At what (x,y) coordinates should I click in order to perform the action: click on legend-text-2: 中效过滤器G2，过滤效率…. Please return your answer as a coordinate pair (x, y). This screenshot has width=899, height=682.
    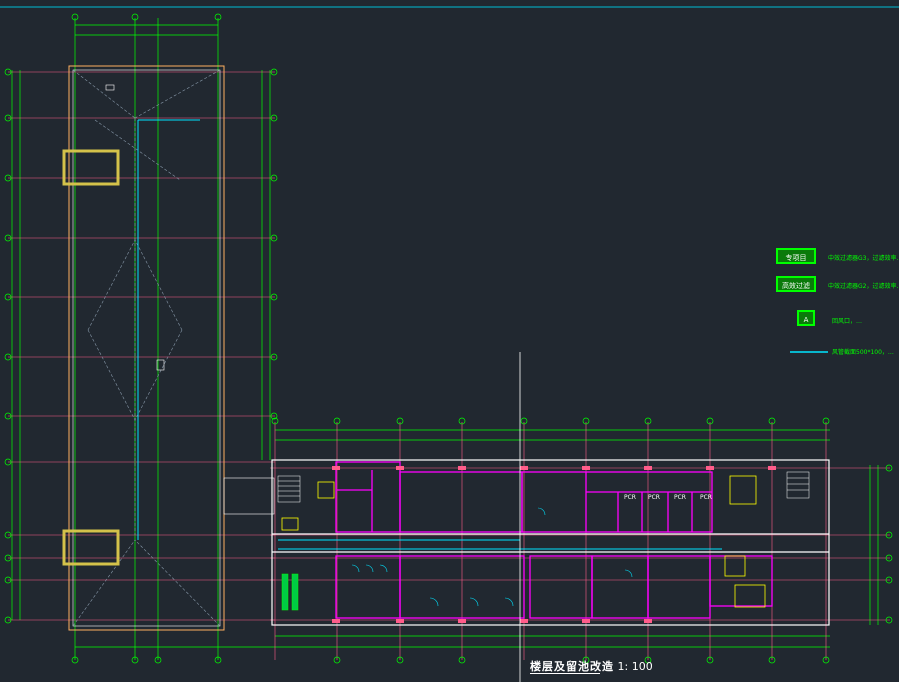
    Looking at the image, I should click on (863, 286).